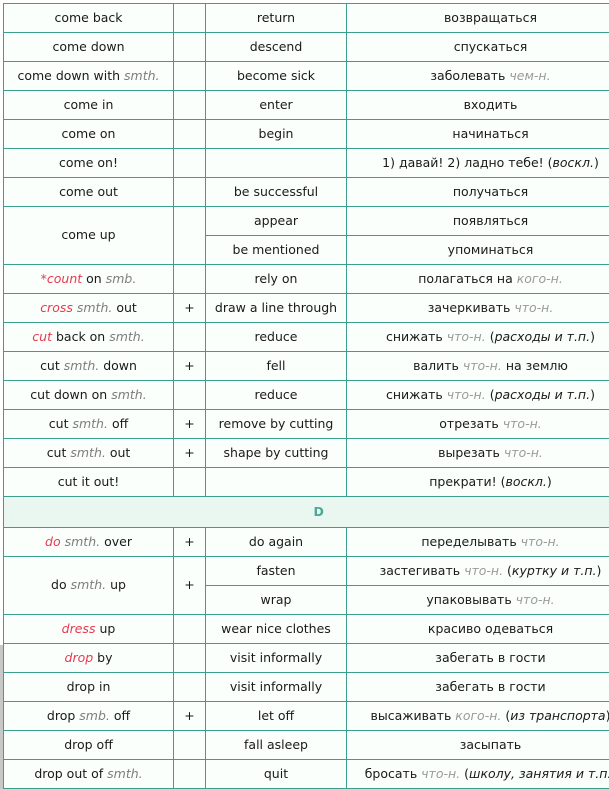 This screenshot has width=609, height=789. I want to click on translation-cell: получаться, so click(478, 192).